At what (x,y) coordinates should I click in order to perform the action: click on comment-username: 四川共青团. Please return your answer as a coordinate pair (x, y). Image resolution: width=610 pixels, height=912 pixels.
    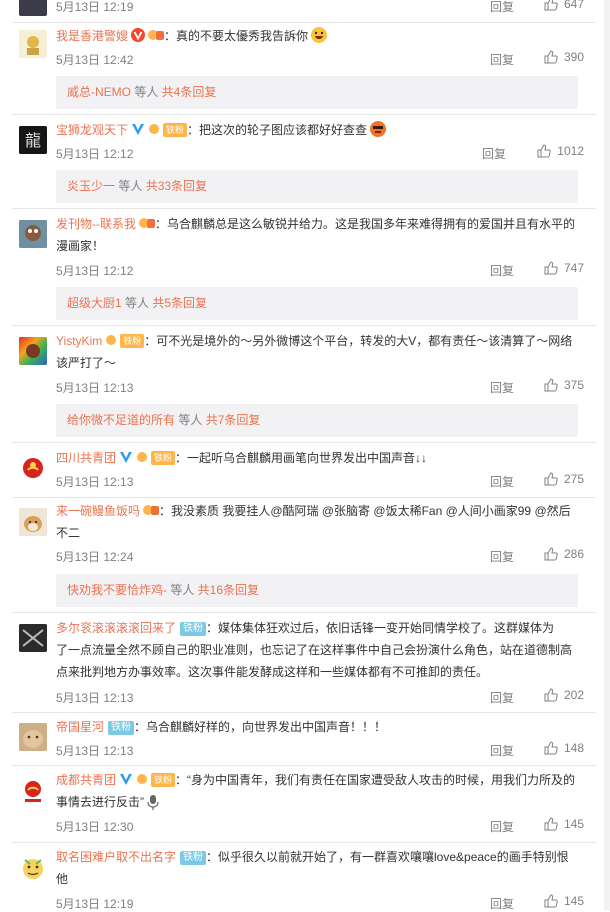
    Looking at the image, I should click on (86, 458).